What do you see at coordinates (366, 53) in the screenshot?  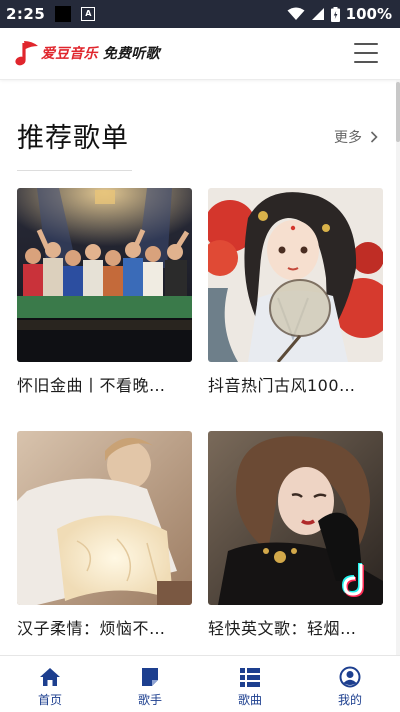 I see `hamburger-menu-icon` at bounding box center [366, 53].